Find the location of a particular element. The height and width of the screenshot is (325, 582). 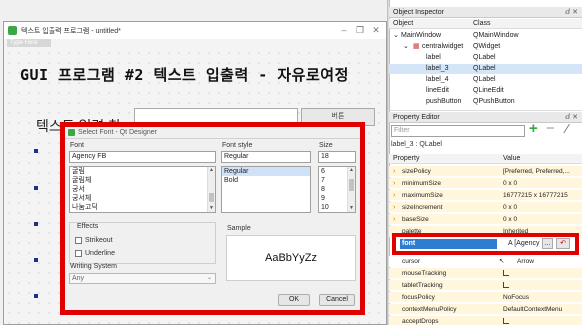

property-row: tabletTracking is located at coordinates (485, 285).